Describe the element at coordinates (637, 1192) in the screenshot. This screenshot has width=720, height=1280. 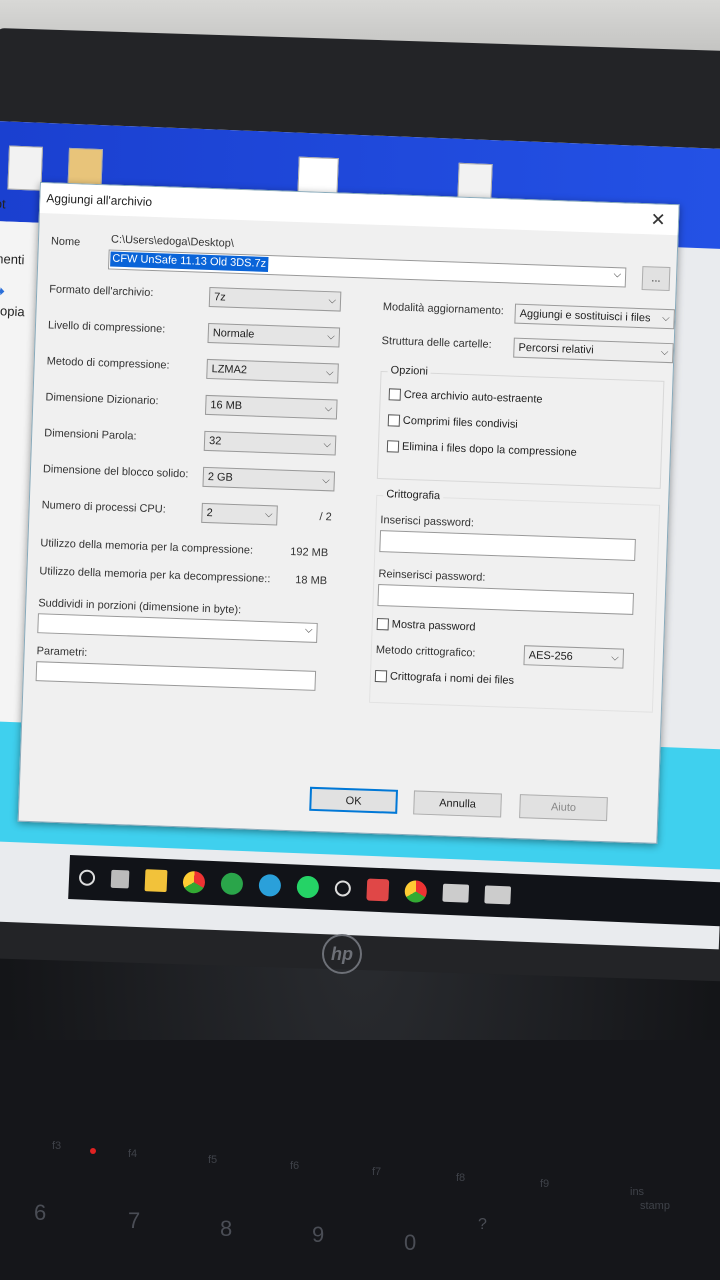
I see `fn-label: ins` at that location.